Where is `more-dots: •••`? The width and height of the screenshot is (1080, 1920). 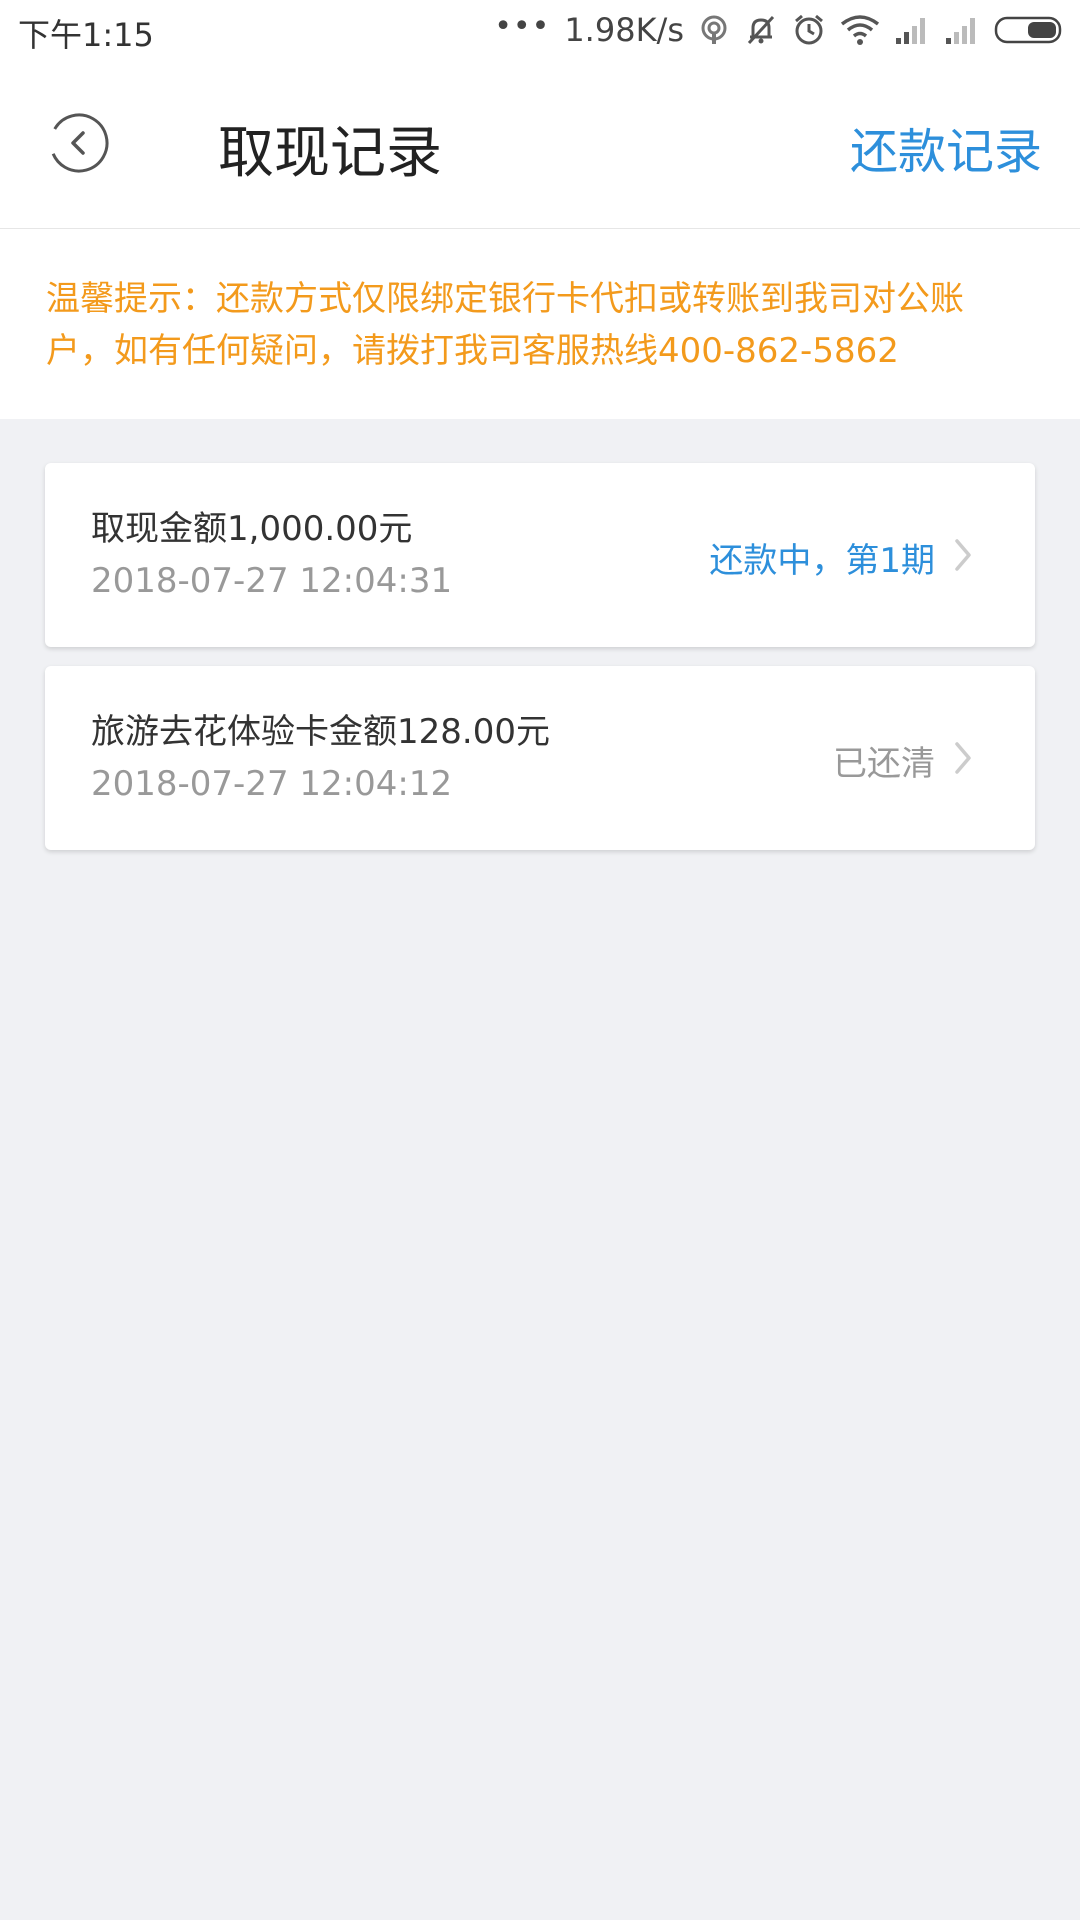 more-dots: ••• is located at coordinates (522, 26).